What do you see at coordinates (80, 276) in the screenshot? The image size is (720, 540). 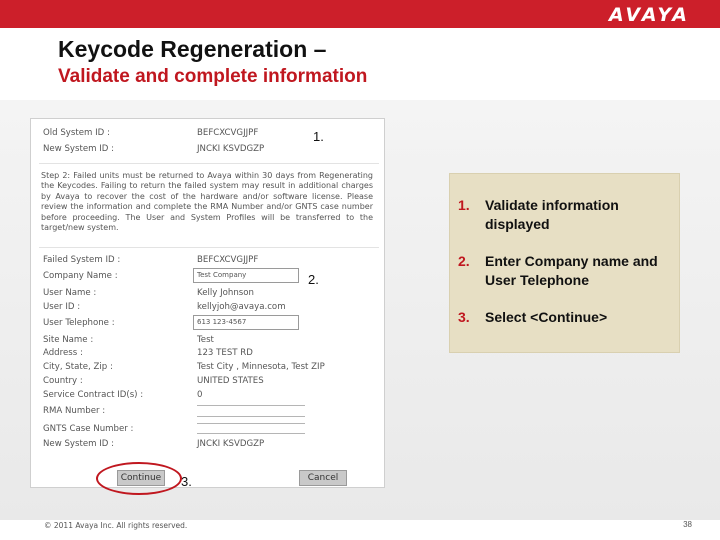 I see `company-name-label: Company Name :` at bounding box center [80, 276].